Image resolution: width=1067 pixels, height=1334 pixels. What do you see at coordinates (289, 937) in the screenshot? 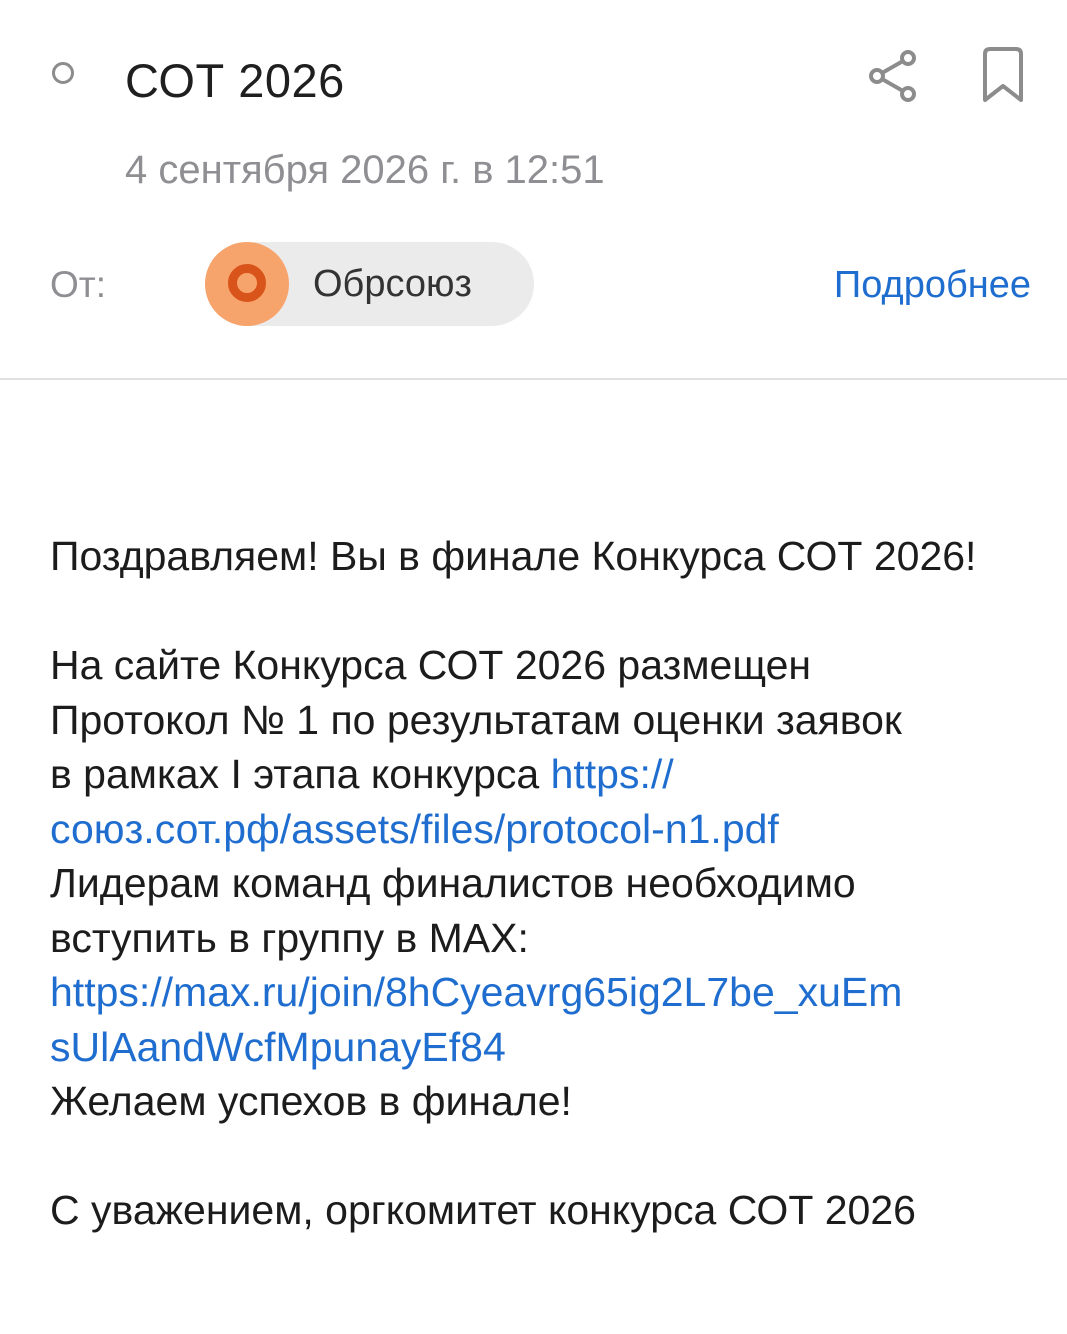
I see `leaders-line-2: вступить в группу в MAX:` at bounding box center [289, 937].